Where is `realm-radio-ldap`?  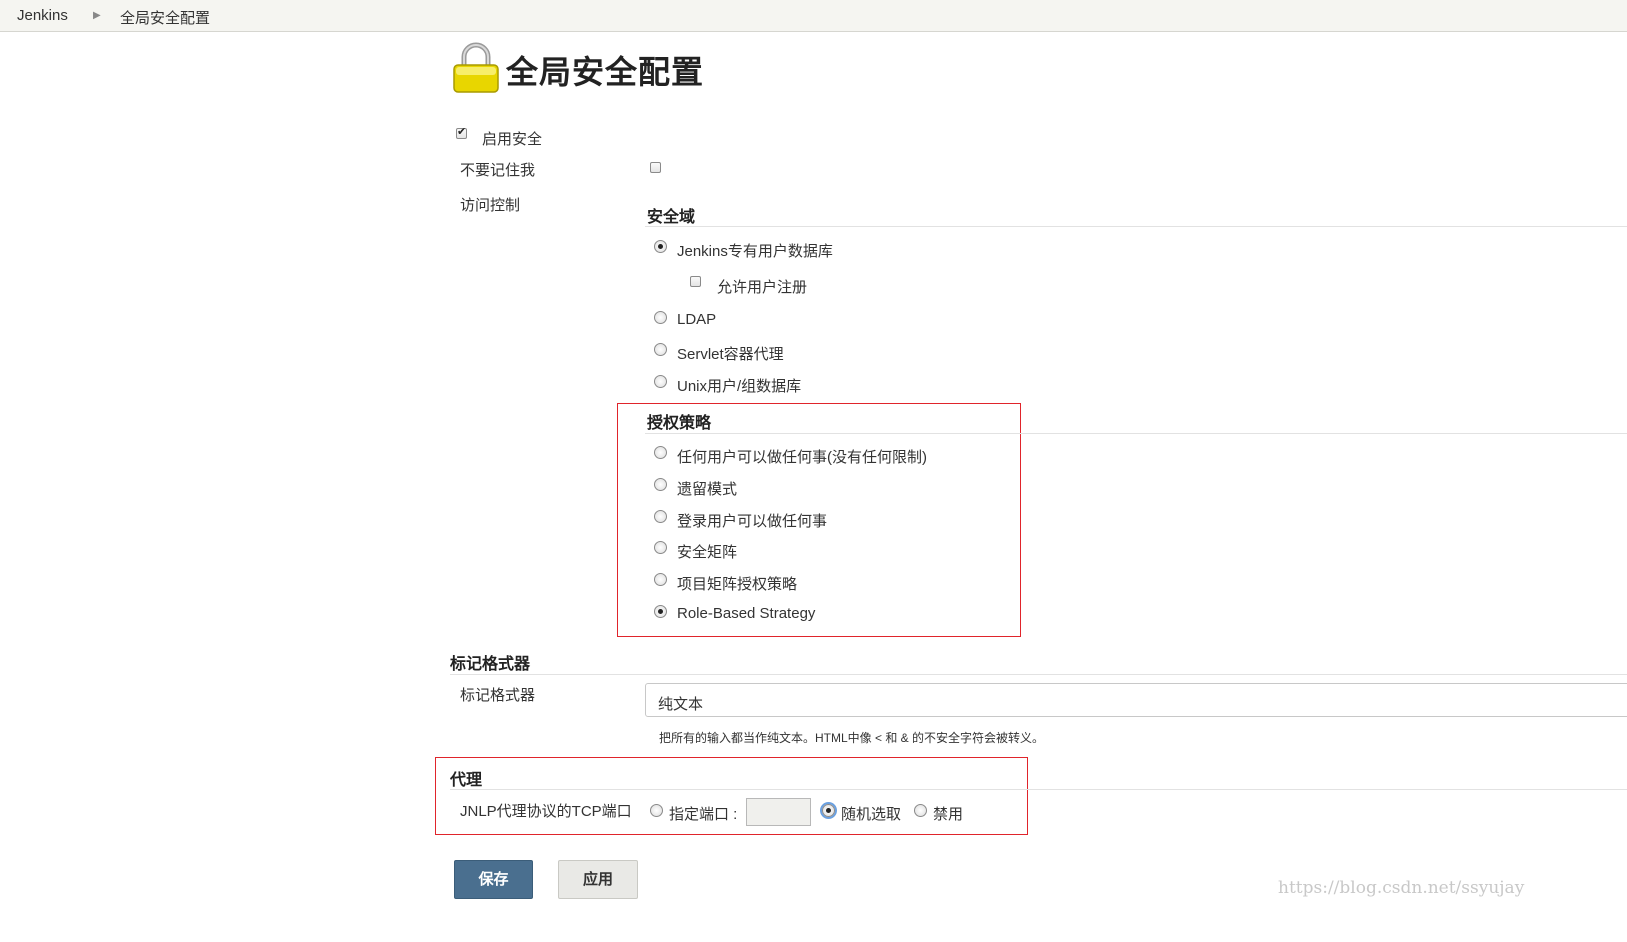 realm-radio-ldap is located at coordinates (660, 317).